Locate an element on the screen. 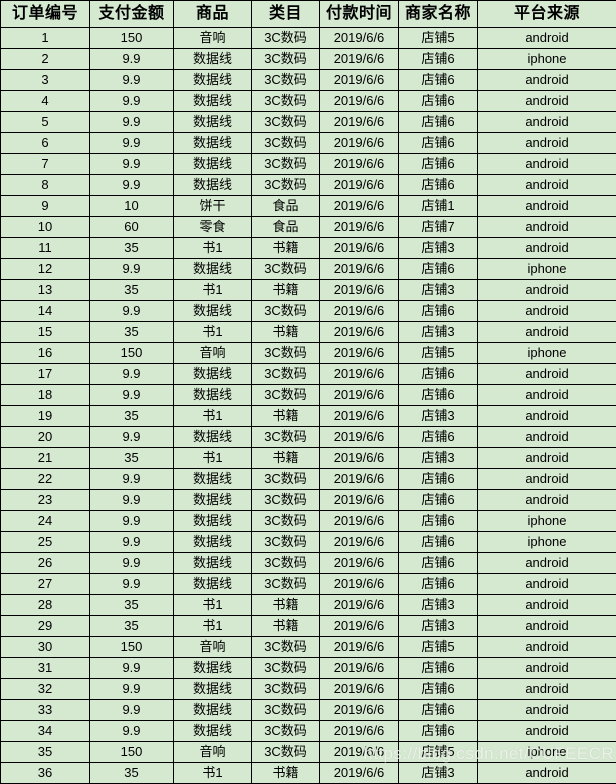  table-row: 1150音响3C数码2019/6/6店铺5android is located at coordinates (308, 38).